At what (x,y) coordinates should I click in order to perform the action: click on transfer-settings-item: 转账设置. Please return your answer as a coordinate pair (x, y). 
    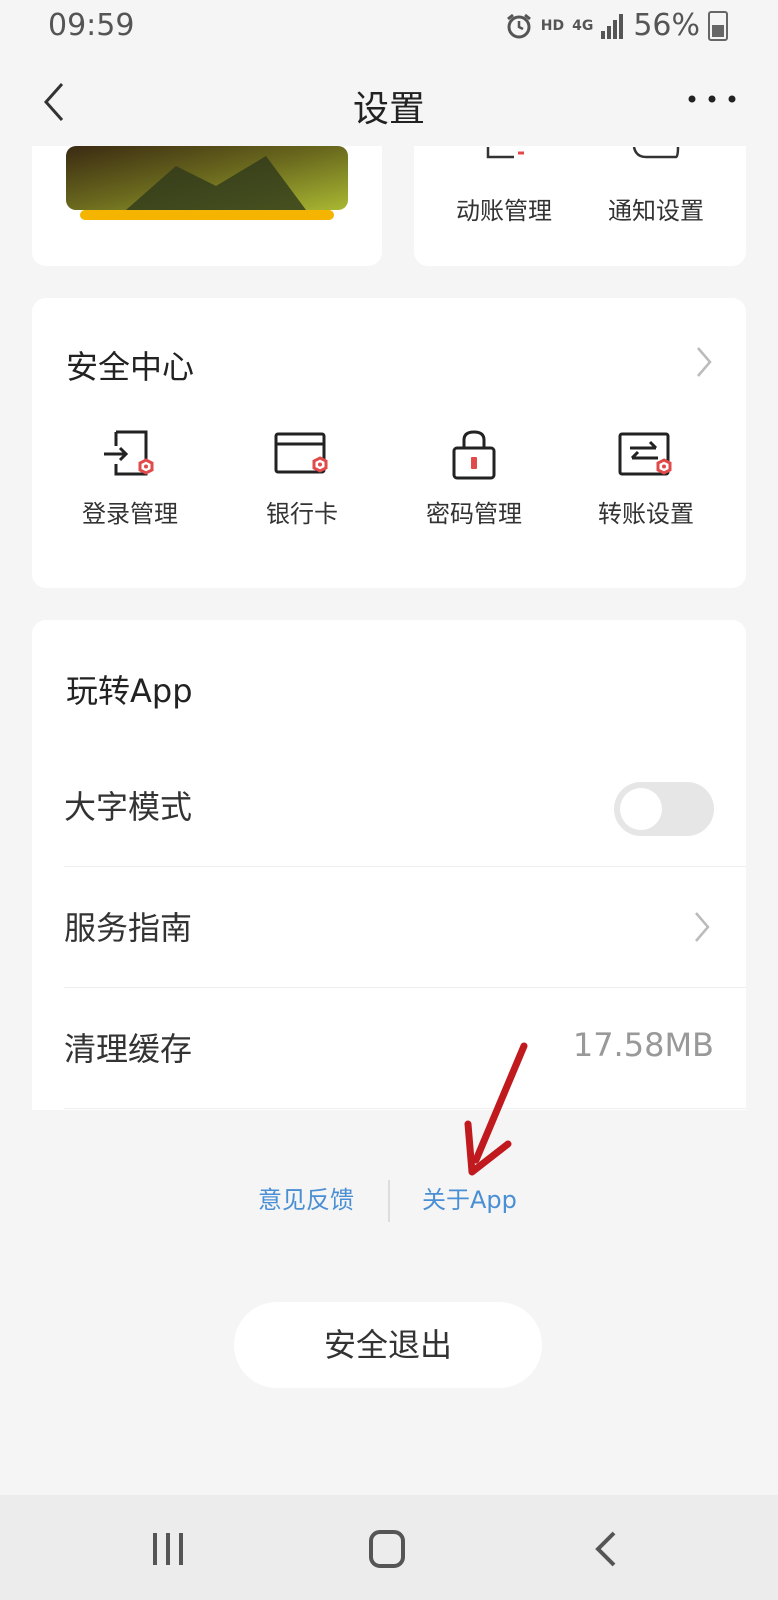
    Looking at the image, I should click on (646, 478).